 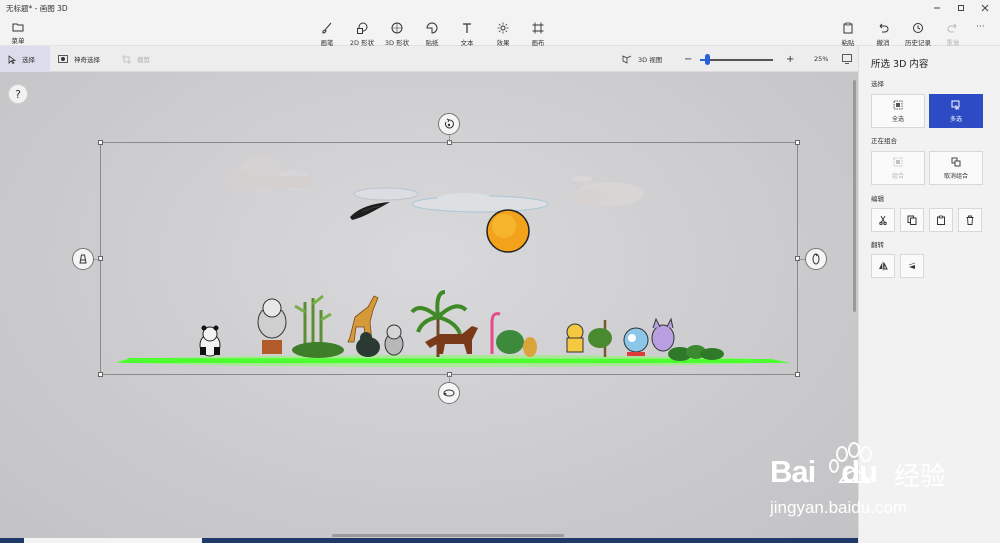 What do you see at coordinates (143, 60) in the screenshot?
I see `crop-label: 裁剪` at bounding box center [143, 60].